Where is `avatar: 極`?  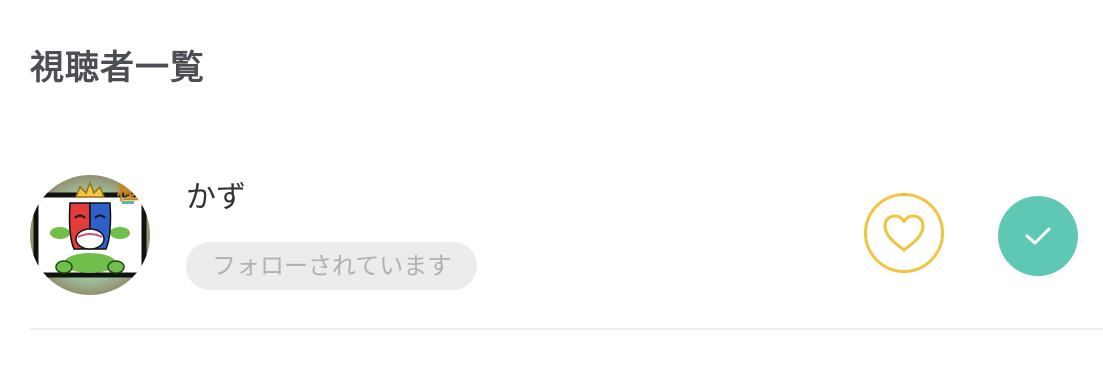
avatar: 極 is located at coordinates (90, 235).